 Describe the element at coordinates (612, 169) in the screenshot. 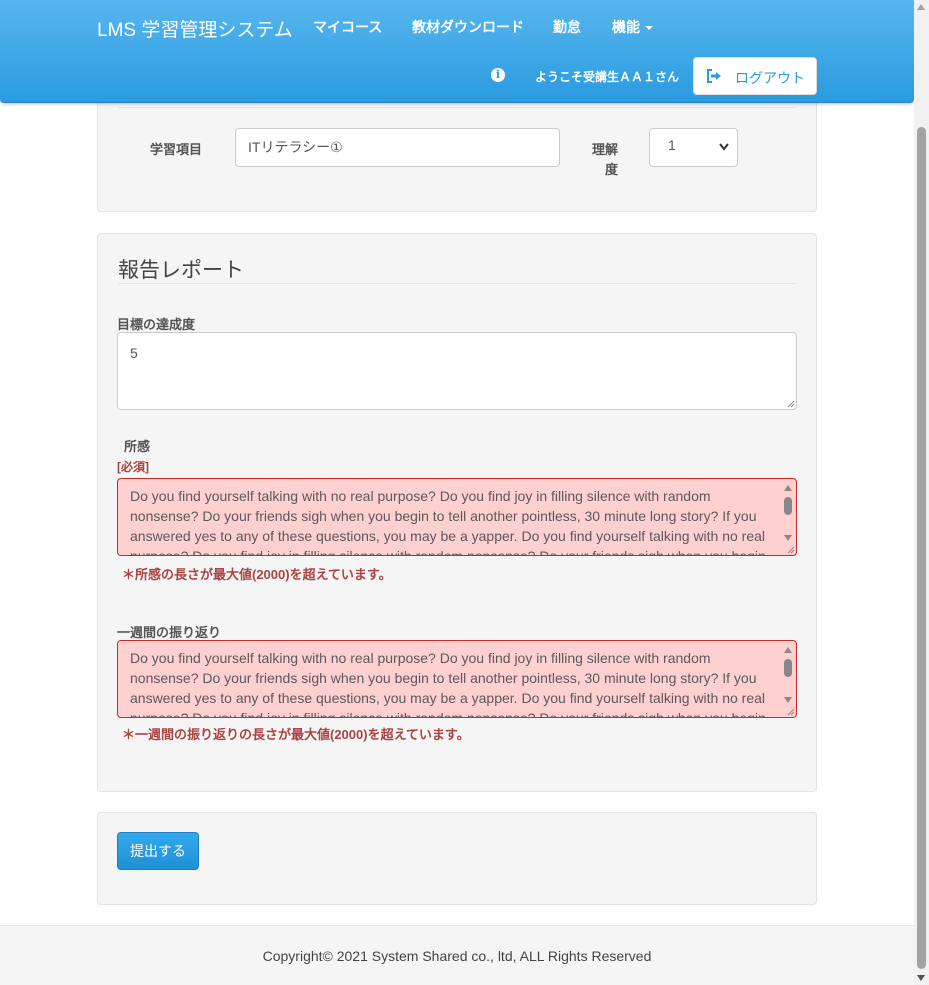

I see `understanding-label-2: 度` at that location.